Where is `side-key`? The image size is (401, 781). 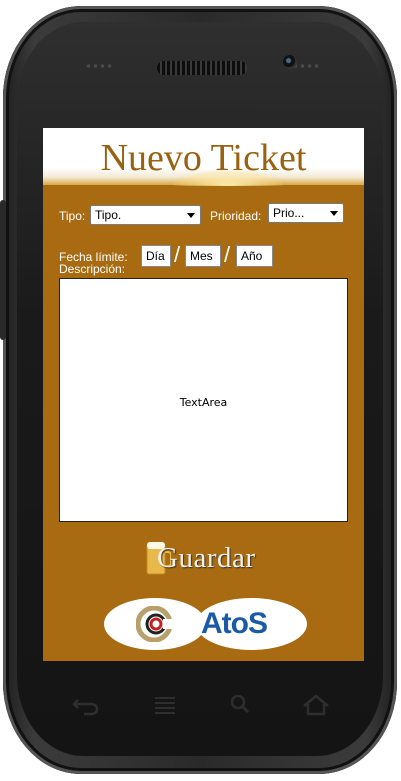
side-key is located at coordinates (3, 270).